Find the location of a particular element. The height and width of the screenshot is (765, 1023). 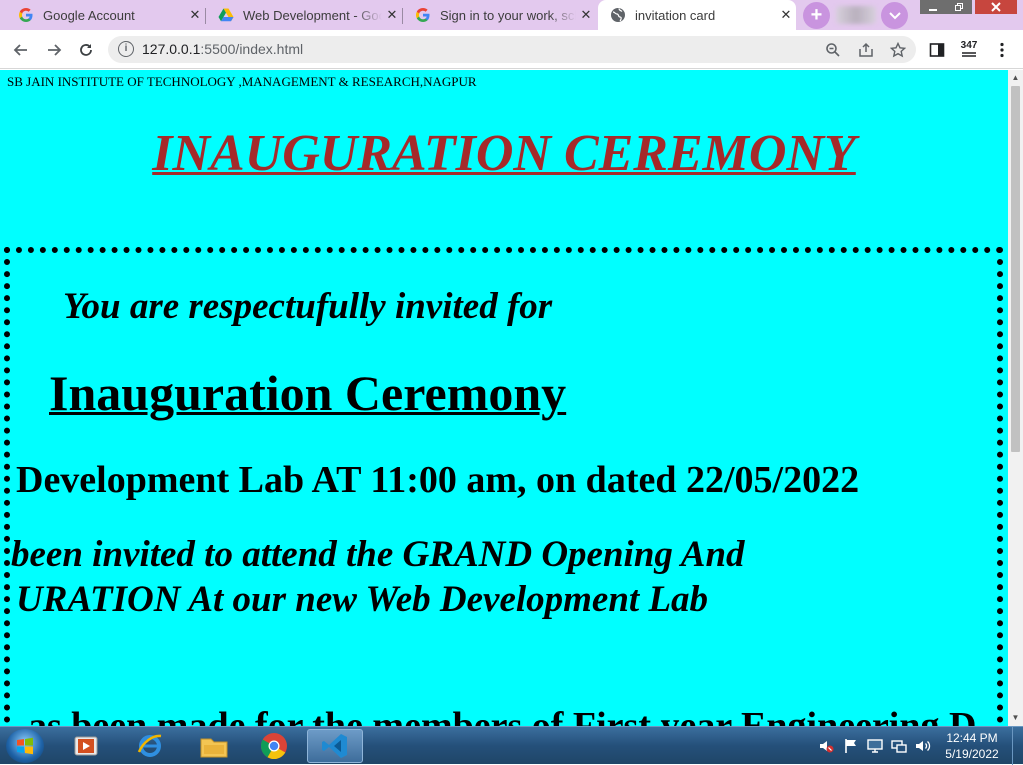

tab-invitation-card: invitation card ✕ is located at coordinates (697, 15).